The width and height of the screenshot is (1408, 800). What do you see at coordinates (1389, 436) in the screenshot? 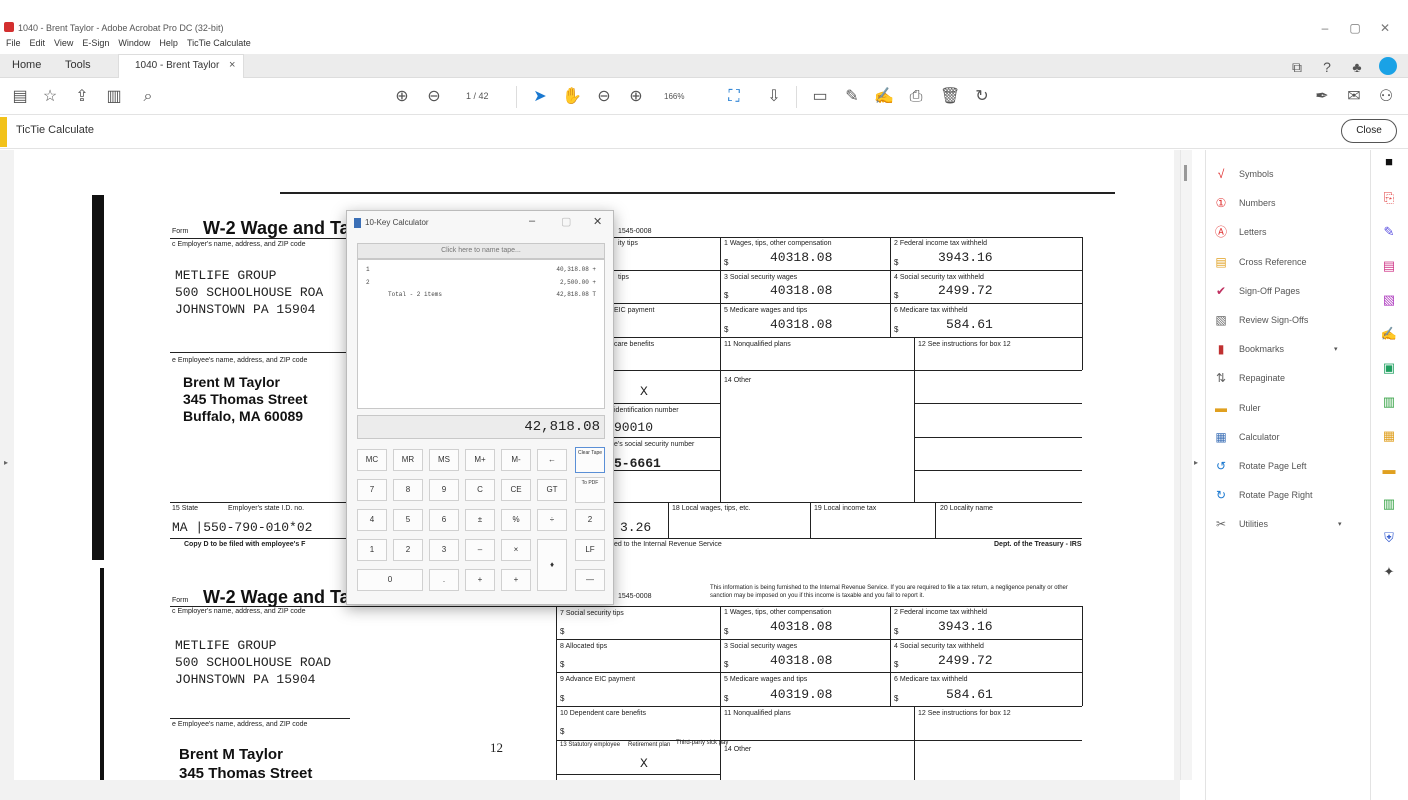
I see `create-pdf-tool-icon: ▦` at bounding box center [1389, 436].